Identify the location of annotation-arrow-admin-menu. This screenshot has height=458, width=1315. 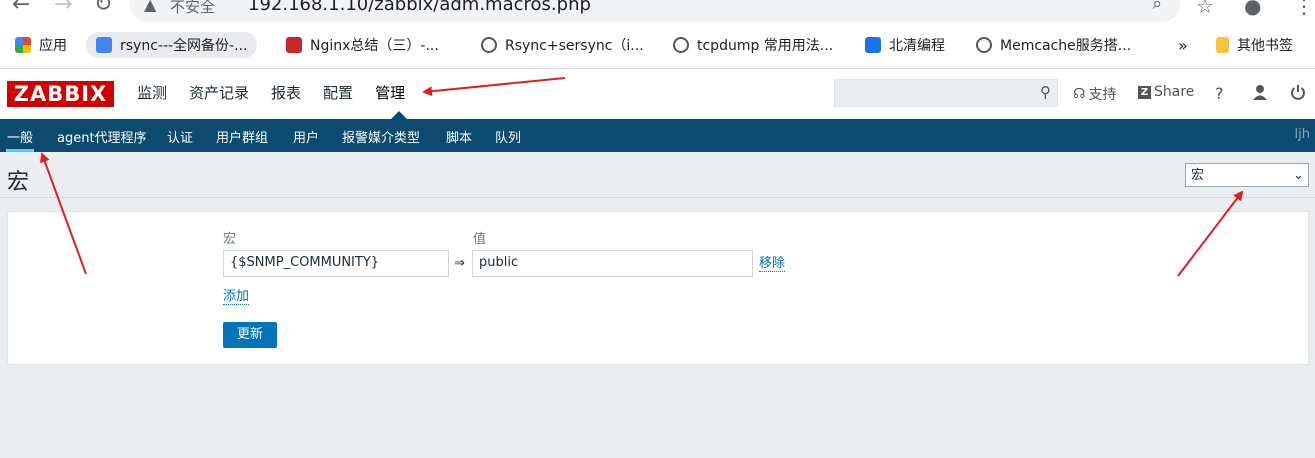
(494, 87).